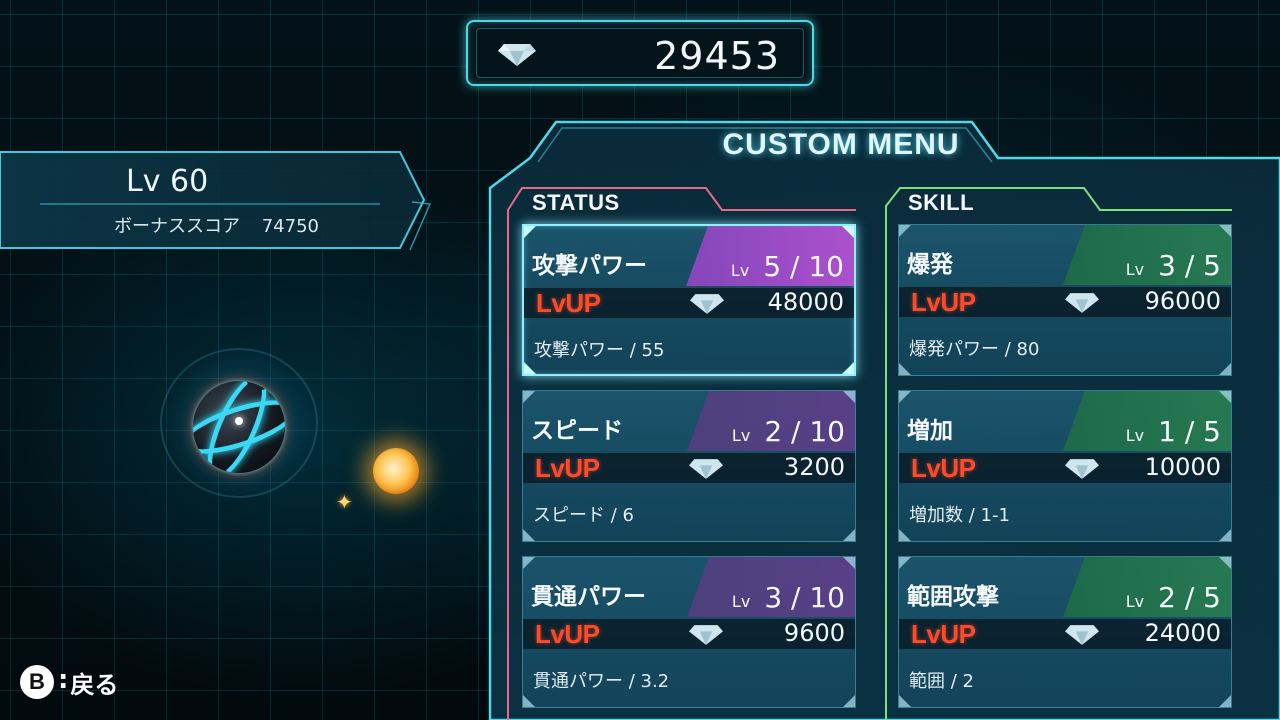 The width and height of the screenshot is (1280, 720). What do you see at coordinates (1182, 467) in the screenshot?
I see `upgrade-cost: 10000` at bounding box center [1182, 467].